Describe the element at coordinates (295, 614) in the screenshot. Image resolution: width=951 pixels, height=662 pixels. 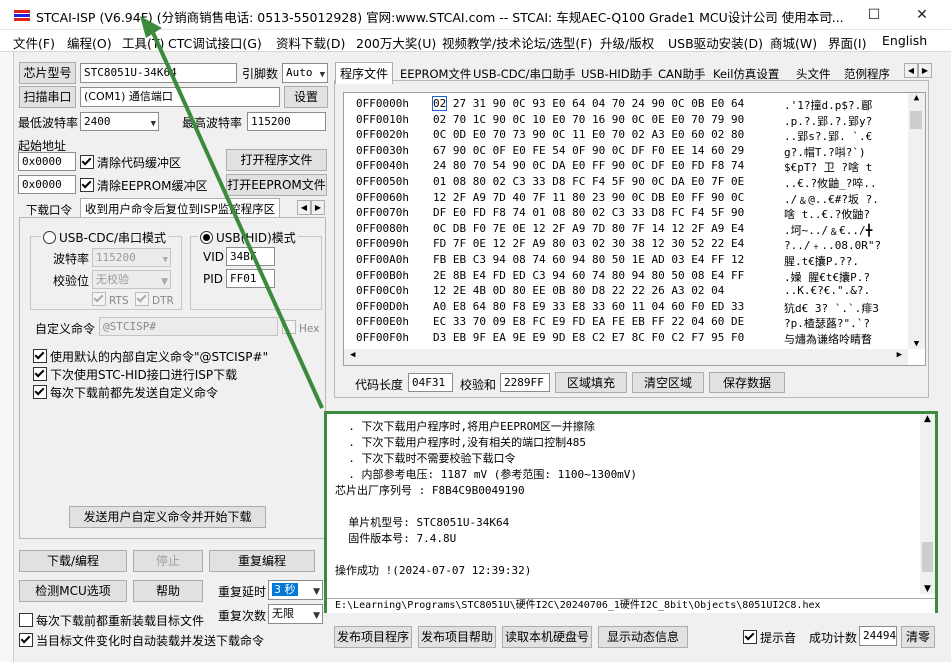
I see `repeat-count-select: 无限 ▼` at that location.